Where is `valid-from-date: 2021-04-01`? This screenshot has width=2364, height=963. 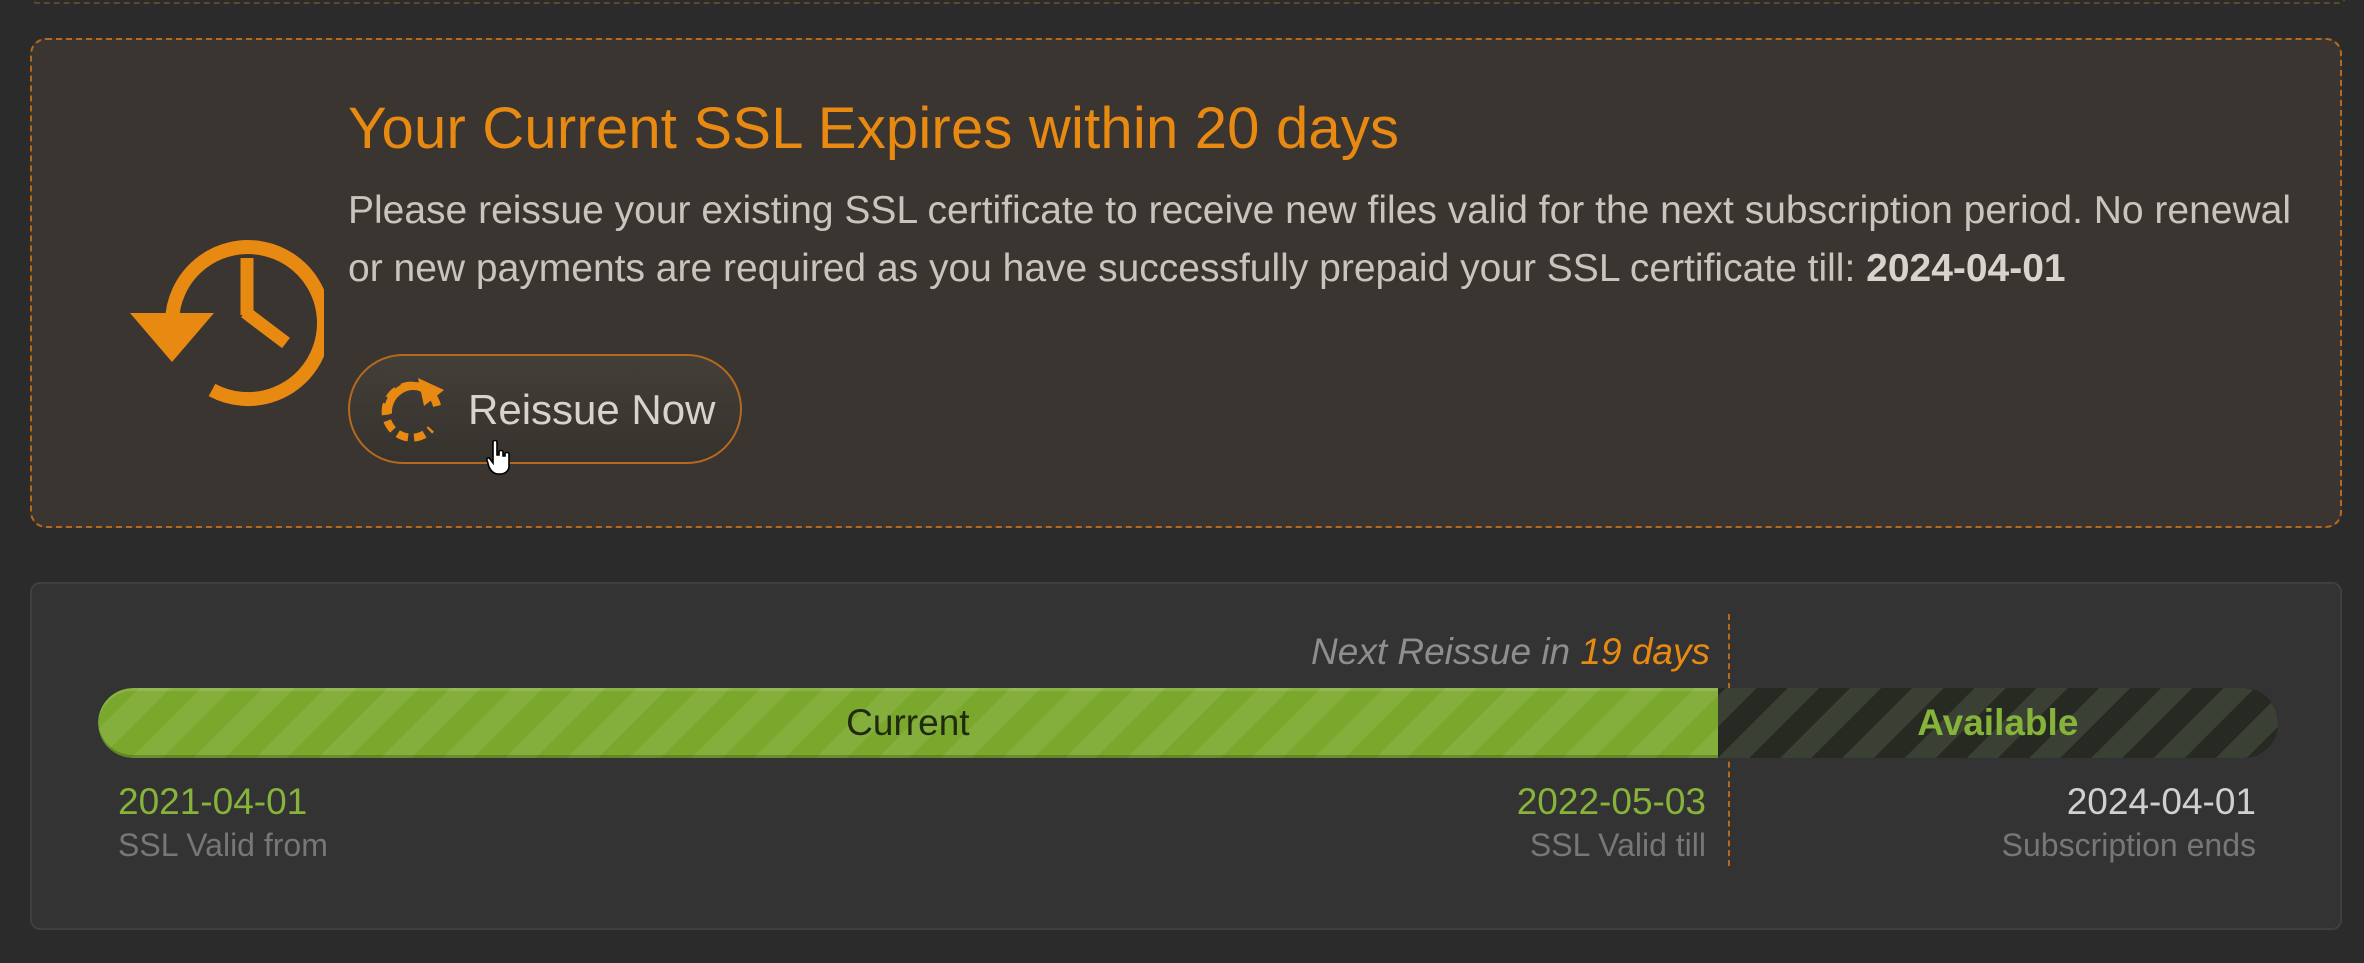 valid-from-date: 2021-04-01 is located at coordinates (213, 801).